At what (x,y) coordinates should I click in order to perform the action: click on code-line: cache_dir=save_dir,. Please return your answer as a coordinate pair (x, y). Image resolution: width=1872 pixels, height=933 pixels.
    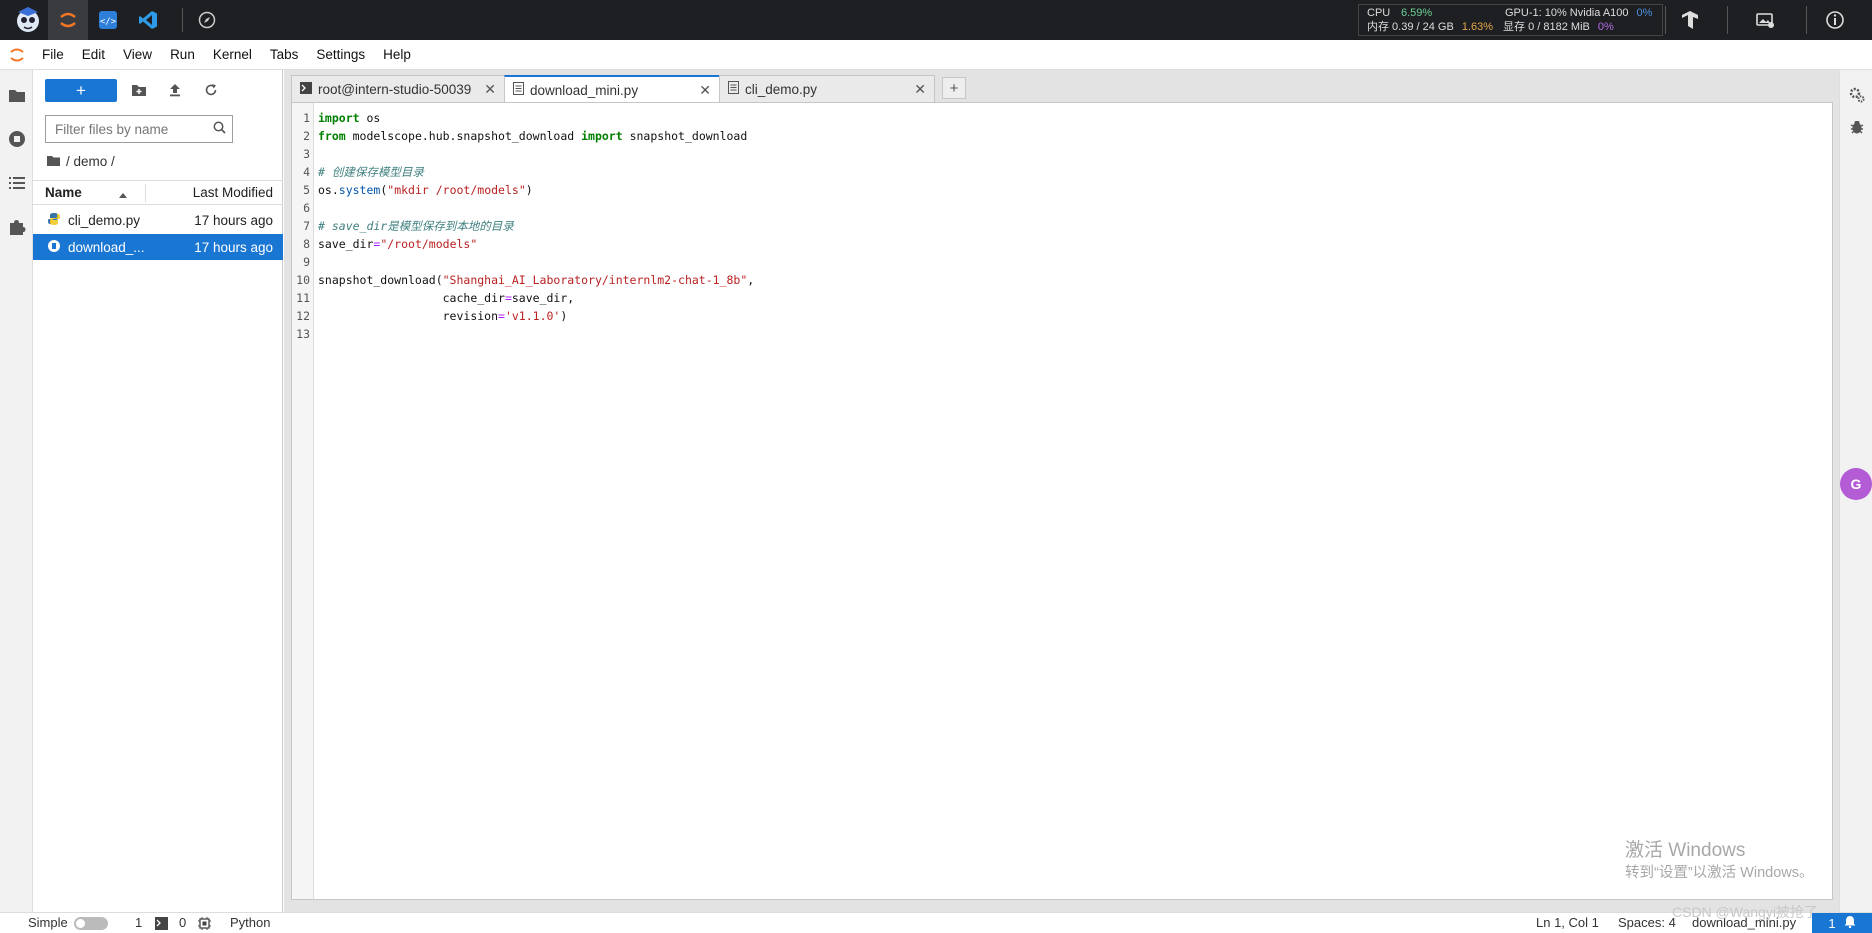
    Looking at the image, I should click on (446, 298).